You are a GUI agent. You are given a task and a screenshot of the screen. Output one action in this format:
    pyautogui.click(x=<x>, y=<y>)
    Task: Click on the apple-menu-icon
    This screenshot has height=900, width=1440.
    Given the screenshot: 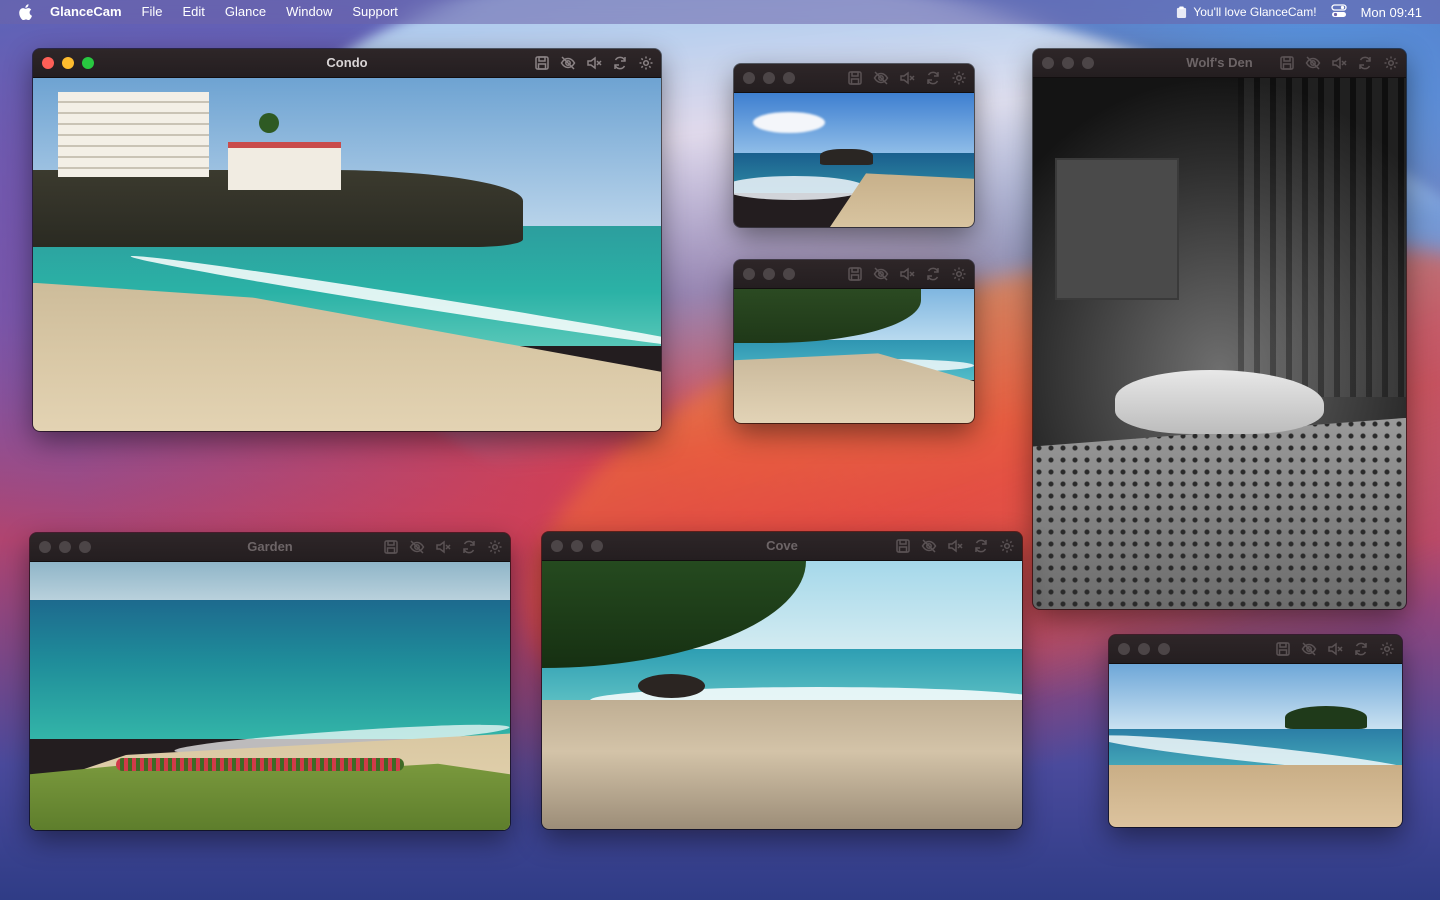 What is the action you would take?
    pyautogui.click(x=25, y=12)
    